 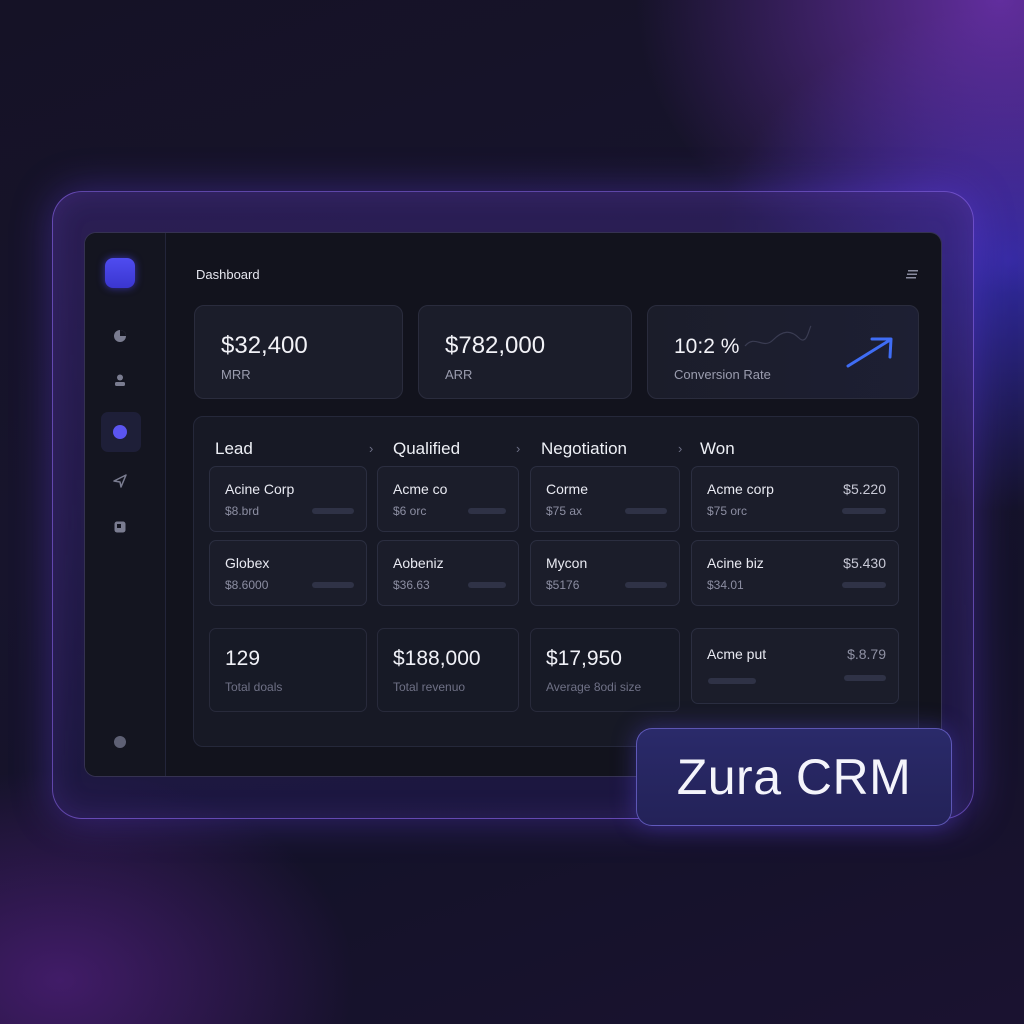 What do you see at coordinates (247, 585) in the screenshot?
I see `deal-value: $8.6000` at bounding box center [247, 585].